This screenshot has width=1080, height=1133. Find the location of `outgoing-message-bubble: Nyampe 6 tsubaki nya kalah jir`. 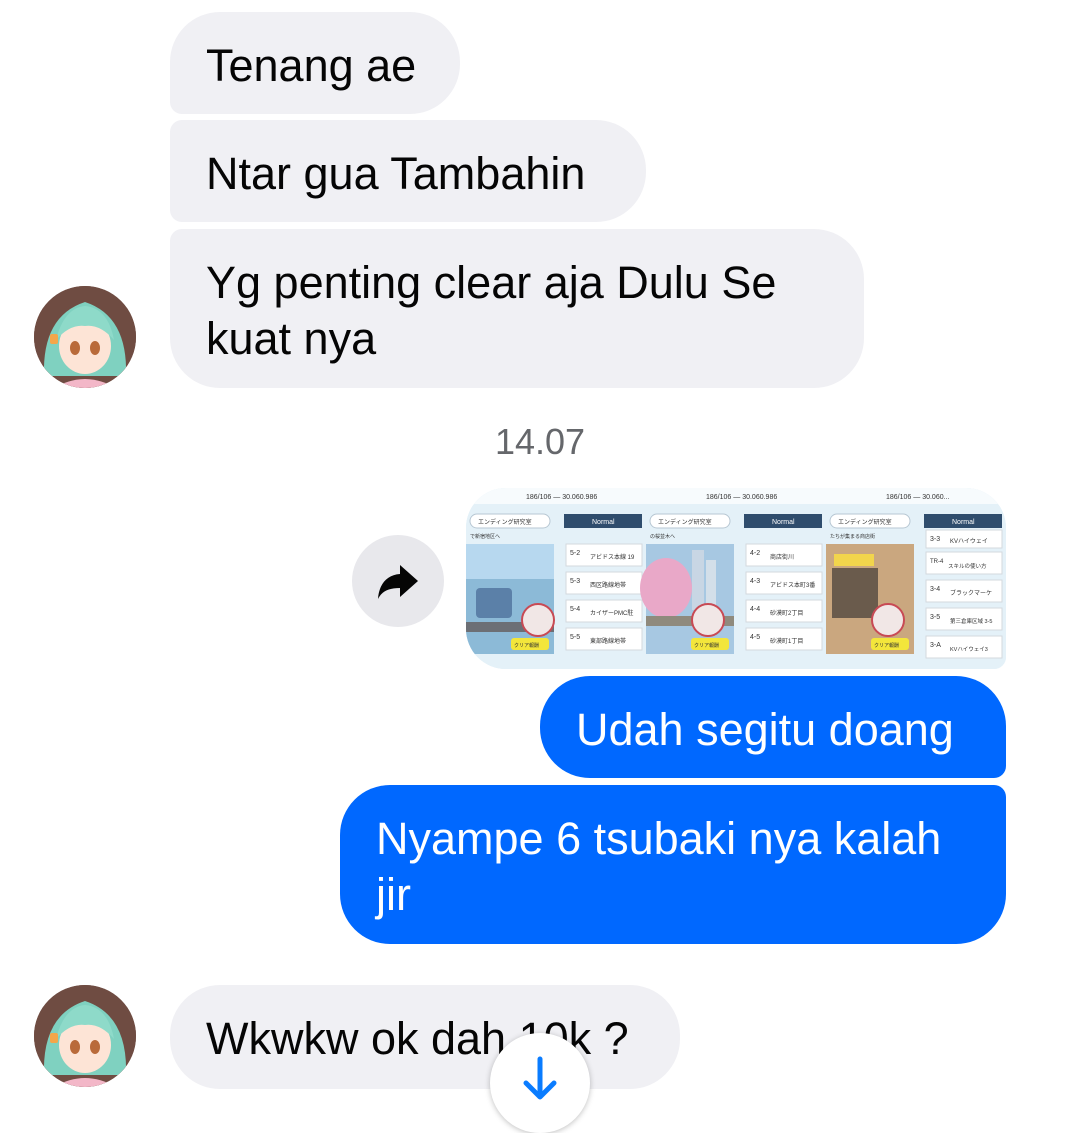

outgoing-message-bubble: Nyampe 6 tsubaki nya kalah jir is located at coordinates (673, 864).